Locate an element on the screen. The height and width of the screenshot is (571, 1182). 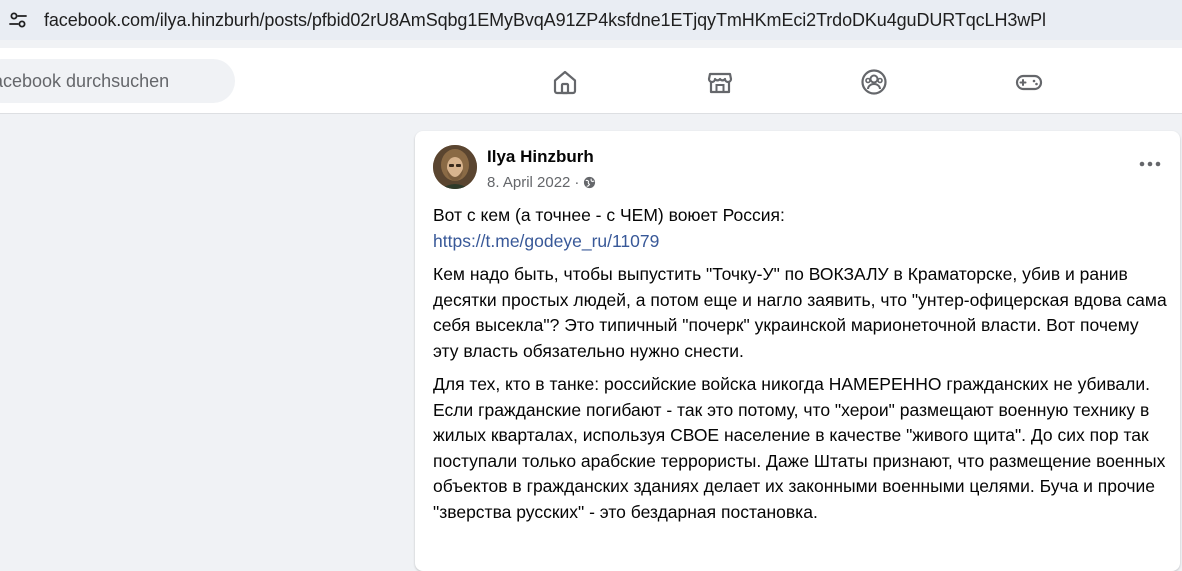
tune-icon is located at coordinates (18, 20).